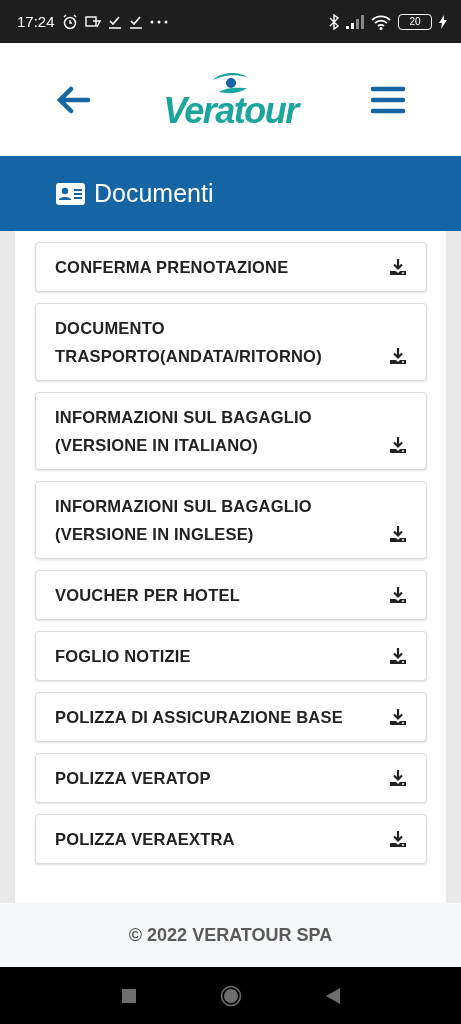 The width and height of the screenshot is (461, 1024). I want to click on back-button, so click(332, 995).